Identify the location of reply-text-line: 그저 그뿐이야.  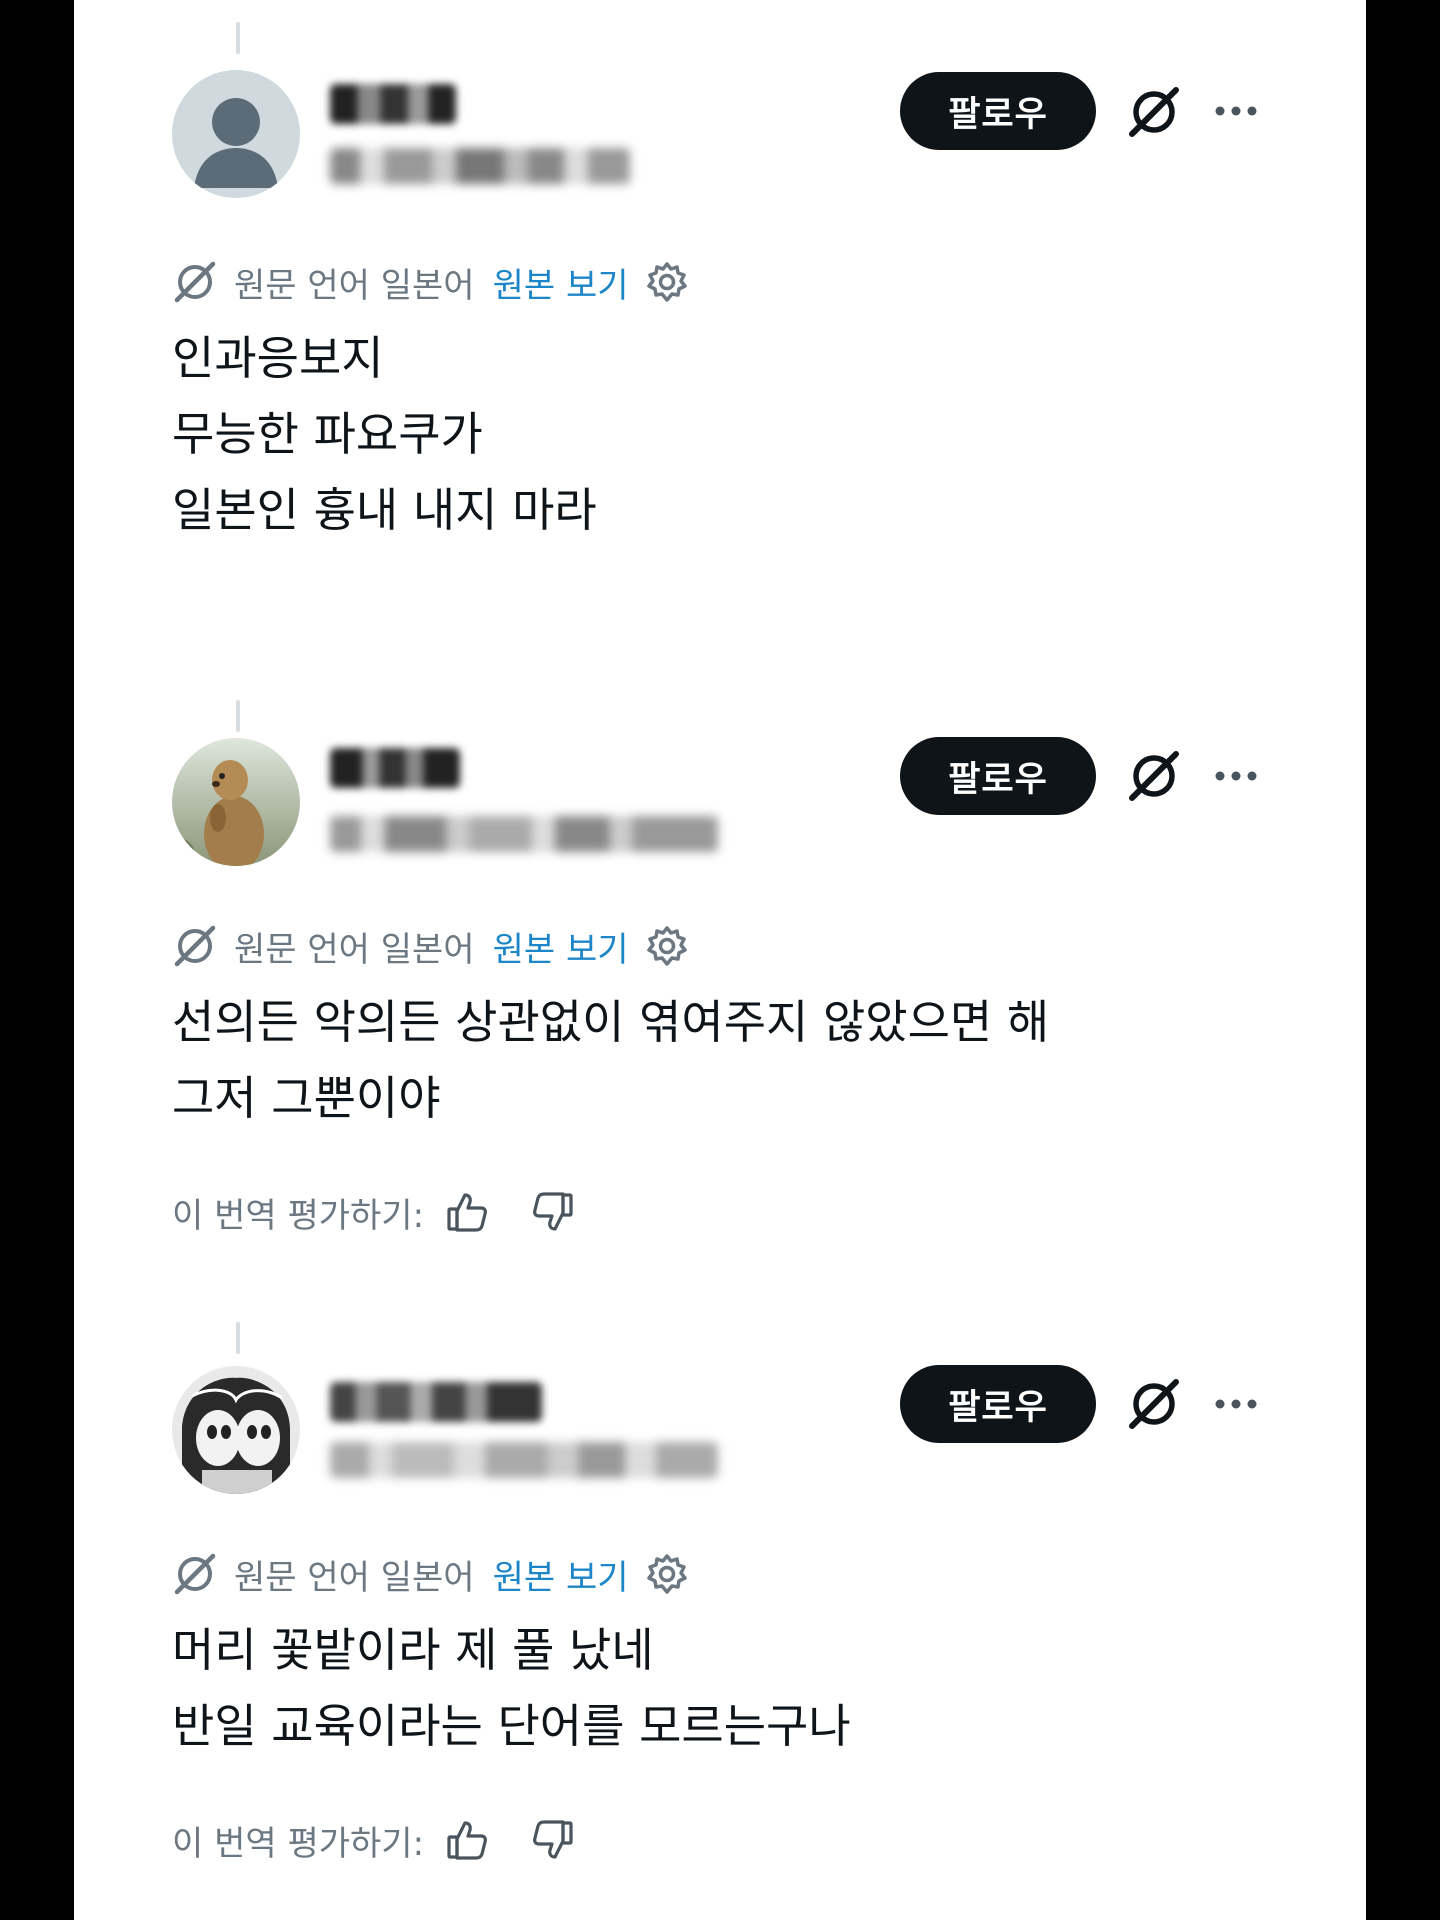
(306, 1098).